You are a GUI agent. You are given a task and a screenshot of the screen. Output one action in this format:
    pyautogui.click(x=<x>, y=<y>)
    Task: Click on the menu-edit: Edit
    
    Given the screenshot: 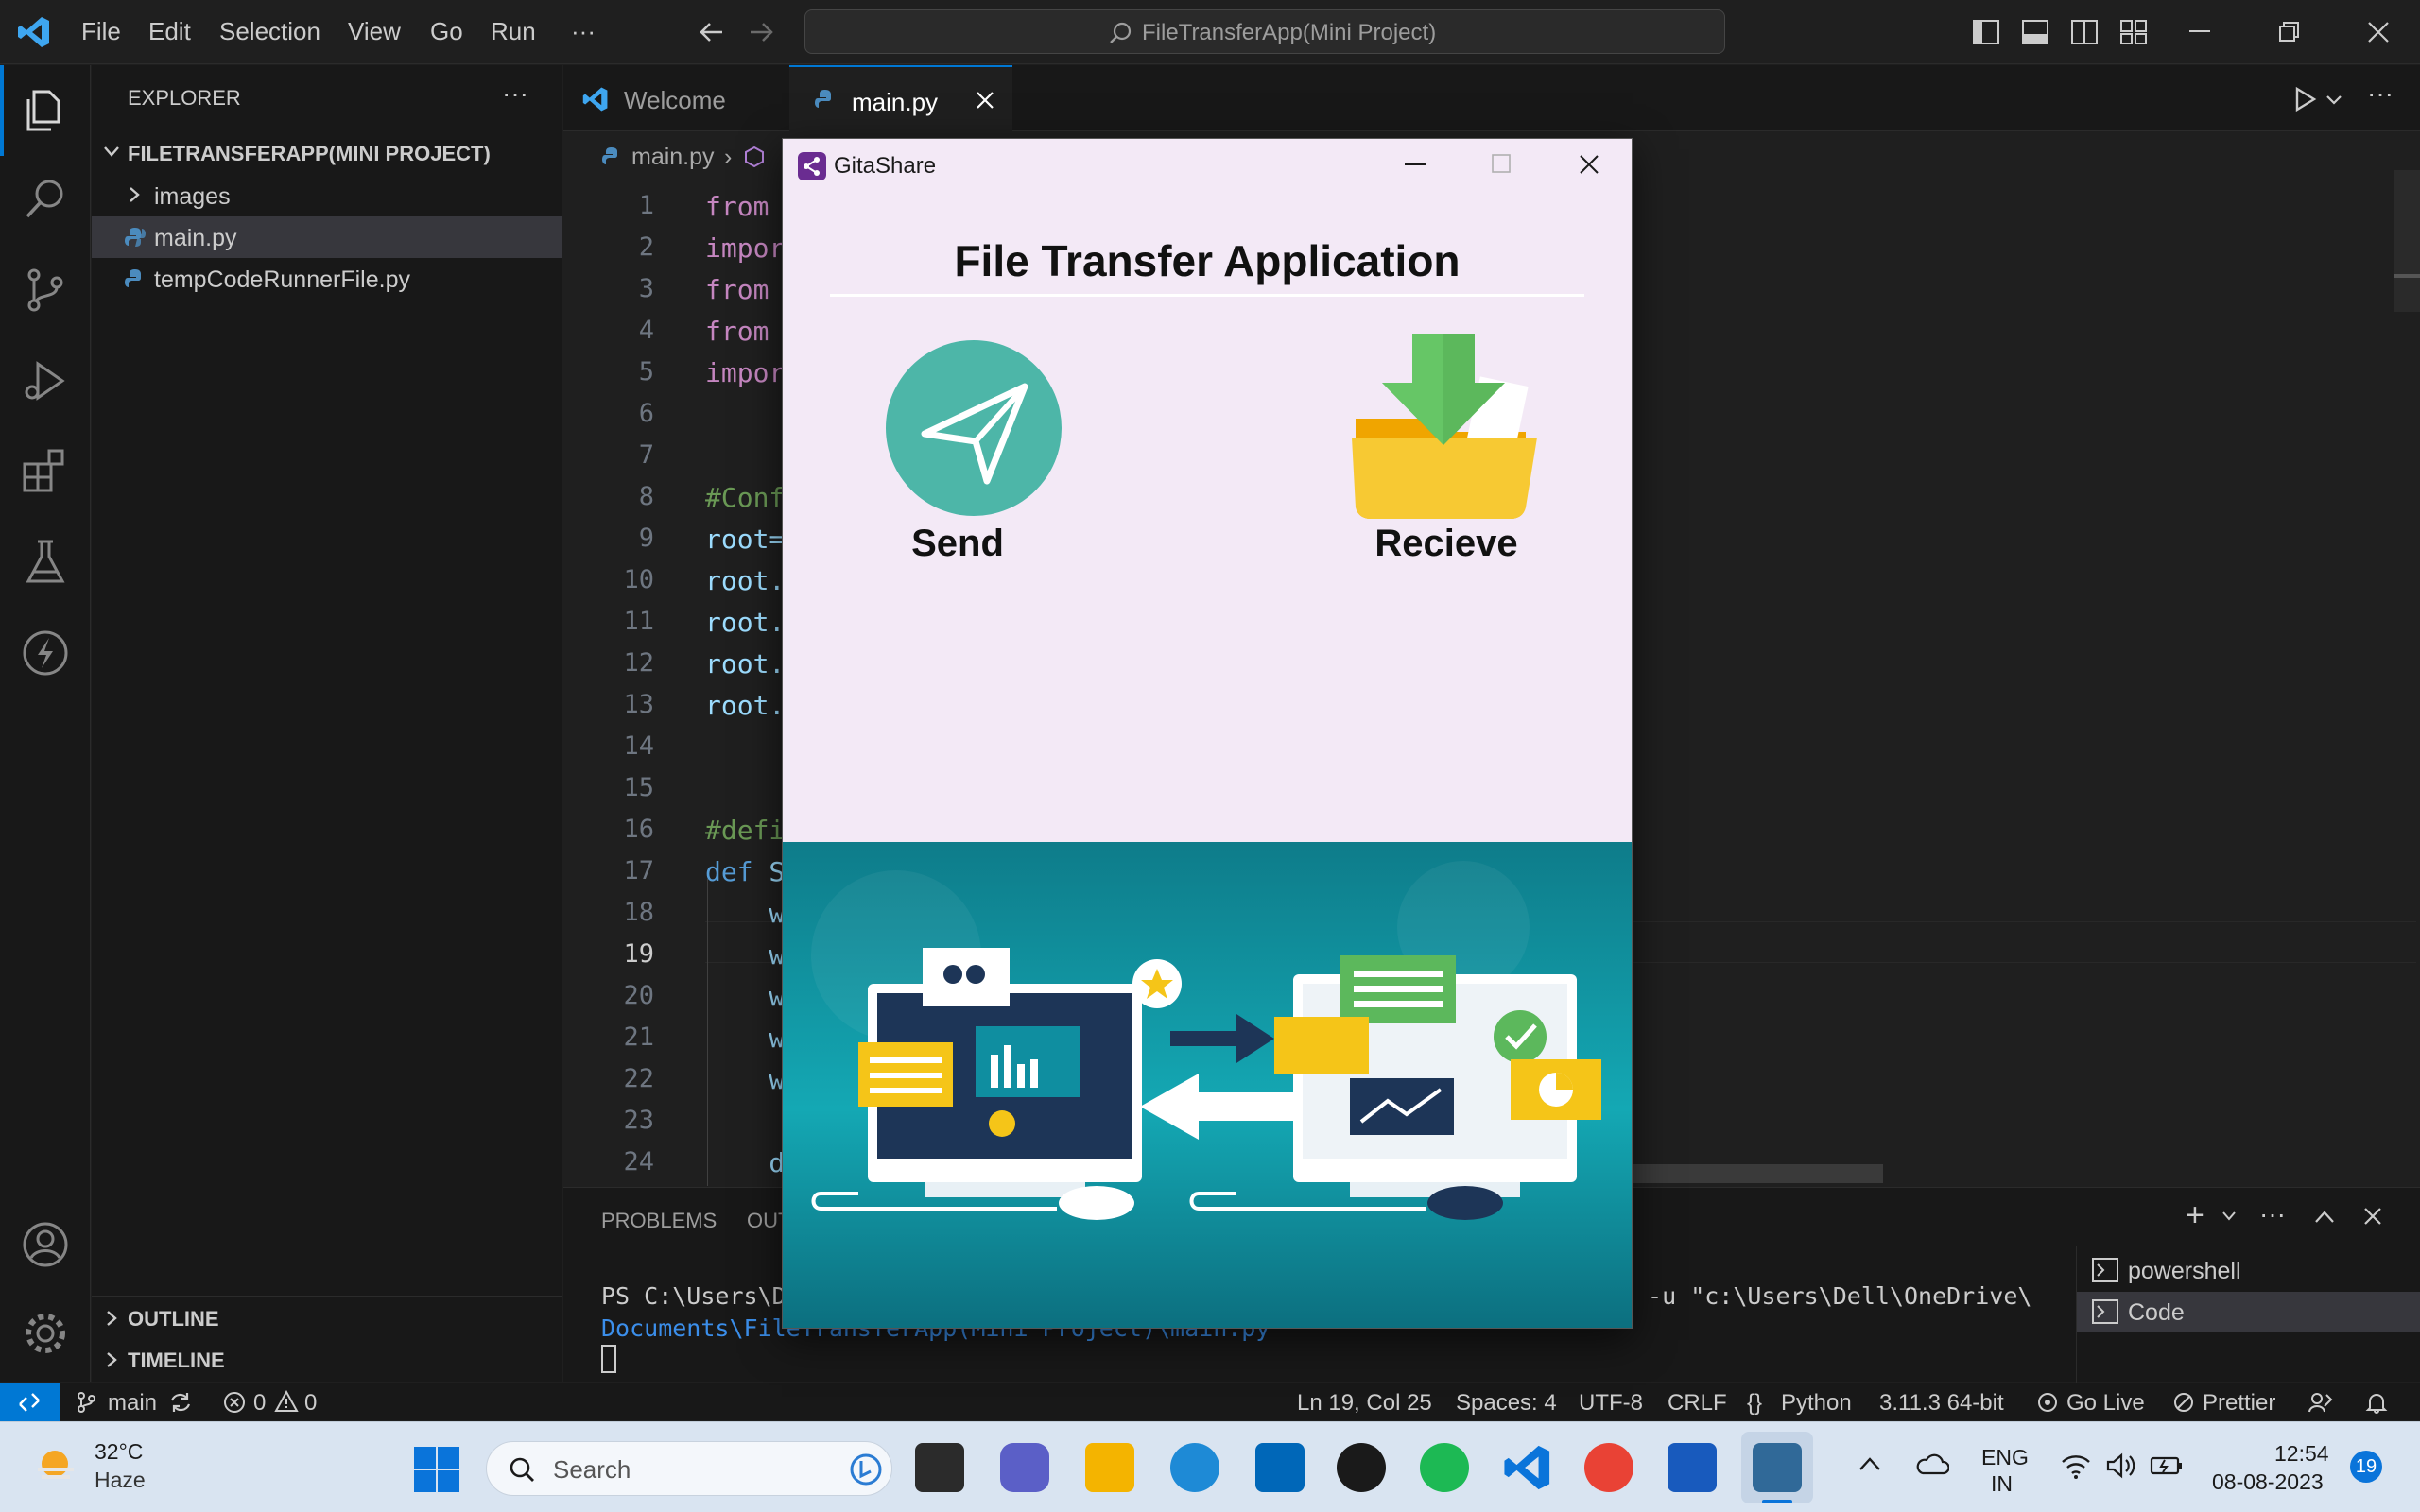 What is the action you would take?
    pyautogui.click(x=169, y=31)
    